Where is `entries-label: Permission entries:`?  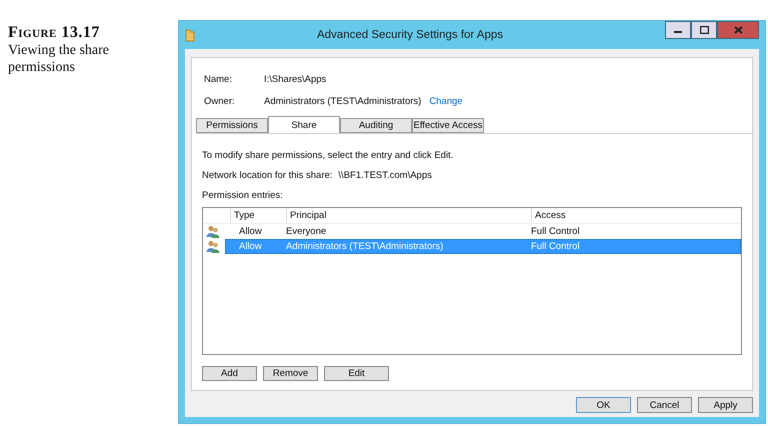 entries-label: Permission entries: is located at coordinates (243, 195).